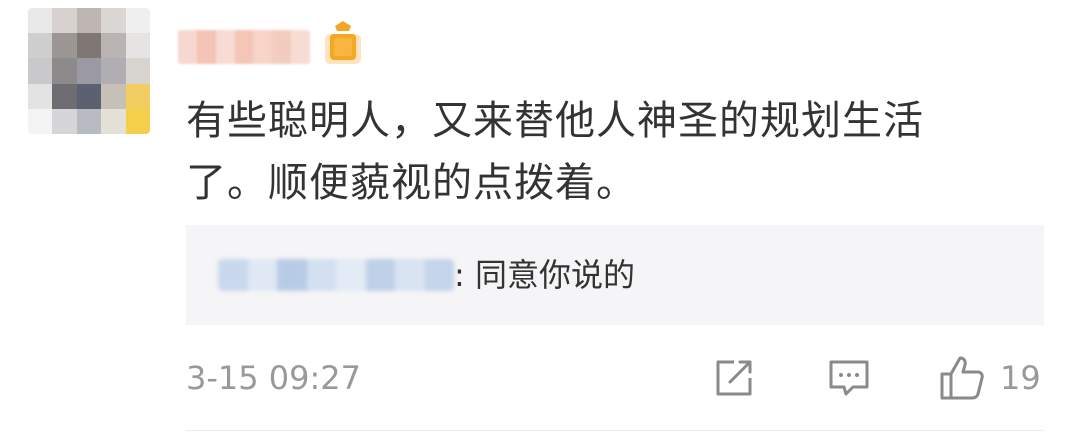 The image size is (1080, 441). I want to click on vip-badge-icon, so click(343, 43).